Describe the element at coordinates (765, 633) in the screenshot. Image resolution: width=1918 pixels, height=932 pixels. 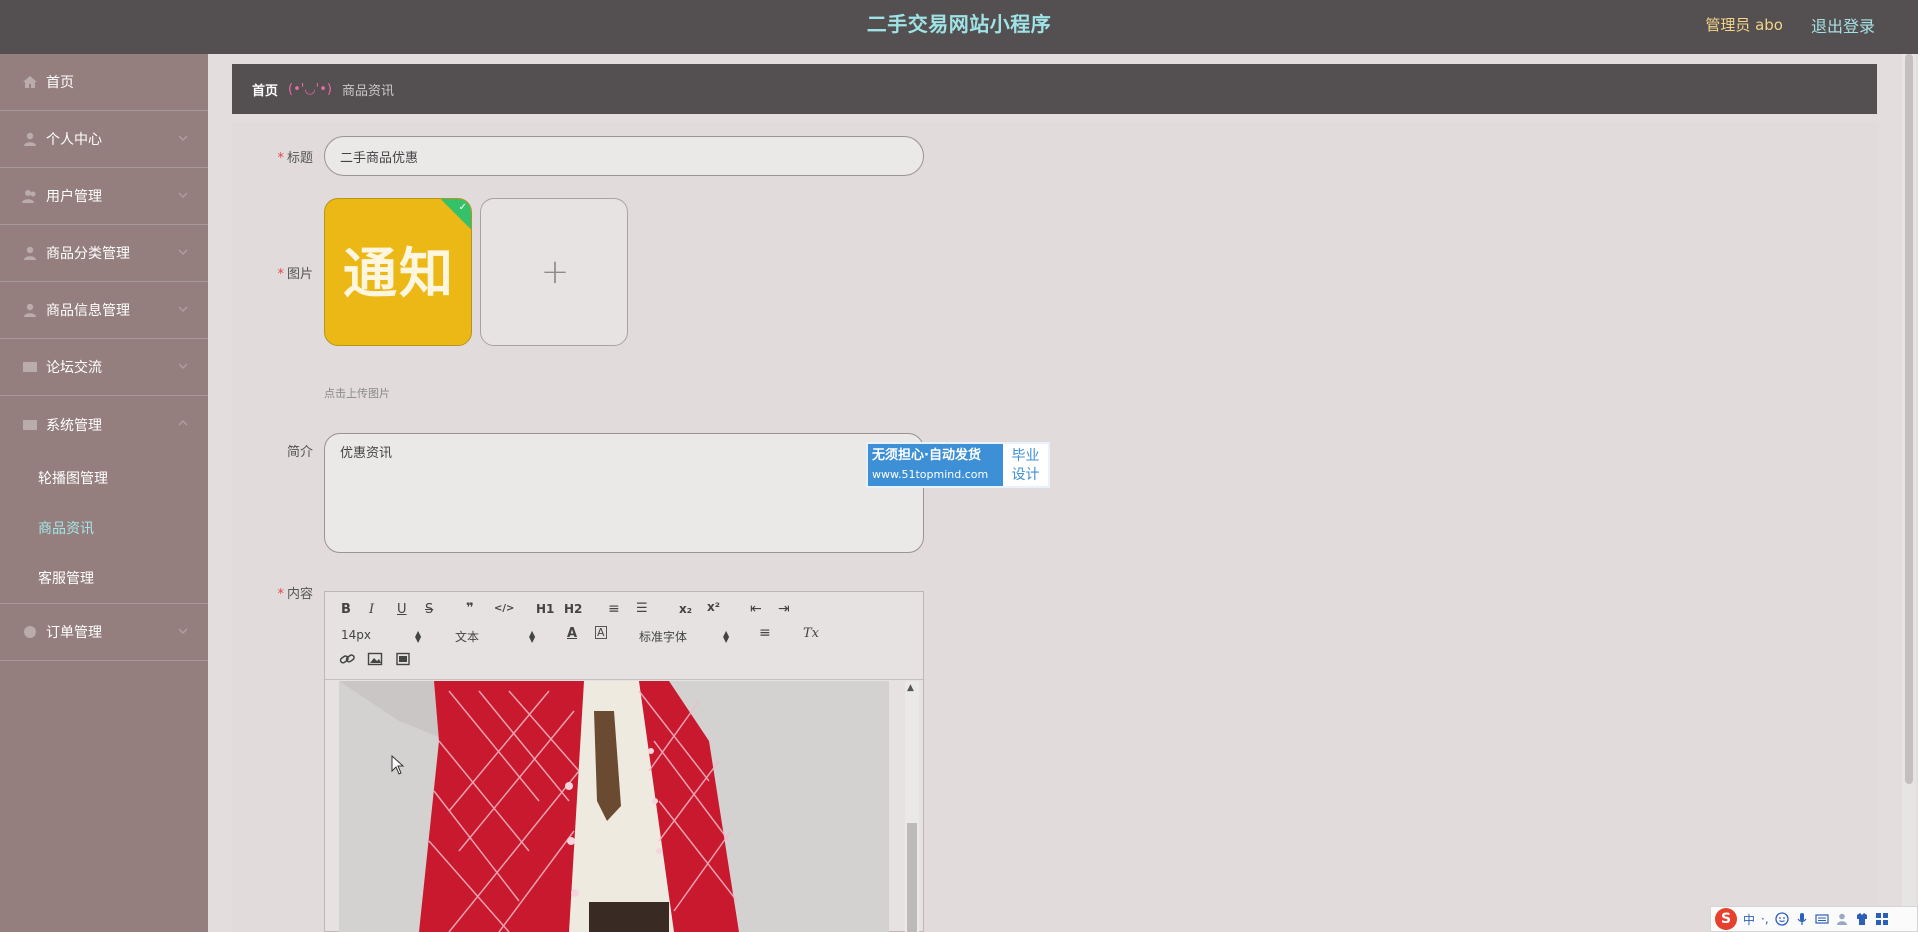
I see `align-button: ≡` at that location.